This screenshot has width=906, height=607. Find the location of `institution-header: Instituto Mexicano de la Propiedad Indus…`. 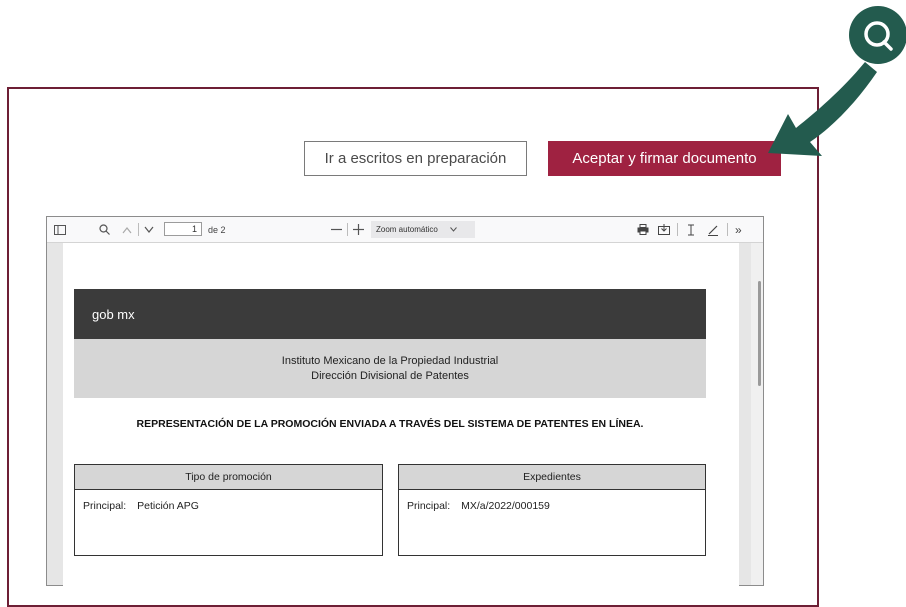

institution-header: Instituto Mexicano de la Propiedad Indus… is located at coordinates (390, 368).